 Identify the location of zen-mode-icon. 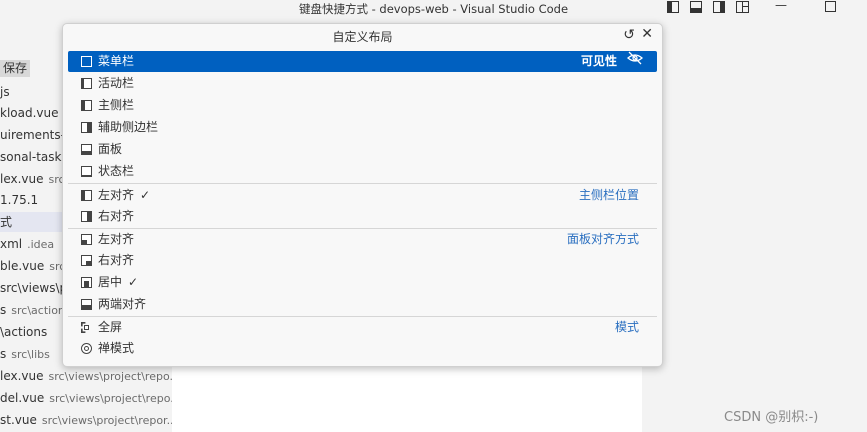
(86, 348).